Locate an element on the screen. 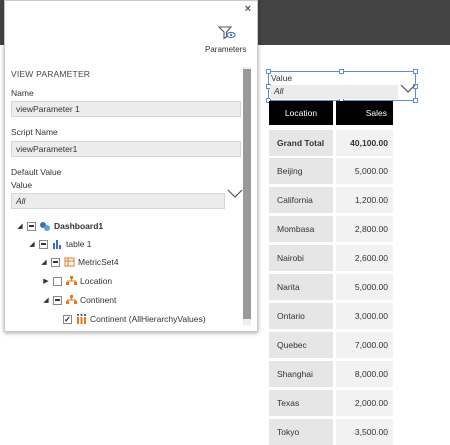 This screenshot has height=445, width=450. sales-cell: 3,500.00 is located at coordinates (364, 432).